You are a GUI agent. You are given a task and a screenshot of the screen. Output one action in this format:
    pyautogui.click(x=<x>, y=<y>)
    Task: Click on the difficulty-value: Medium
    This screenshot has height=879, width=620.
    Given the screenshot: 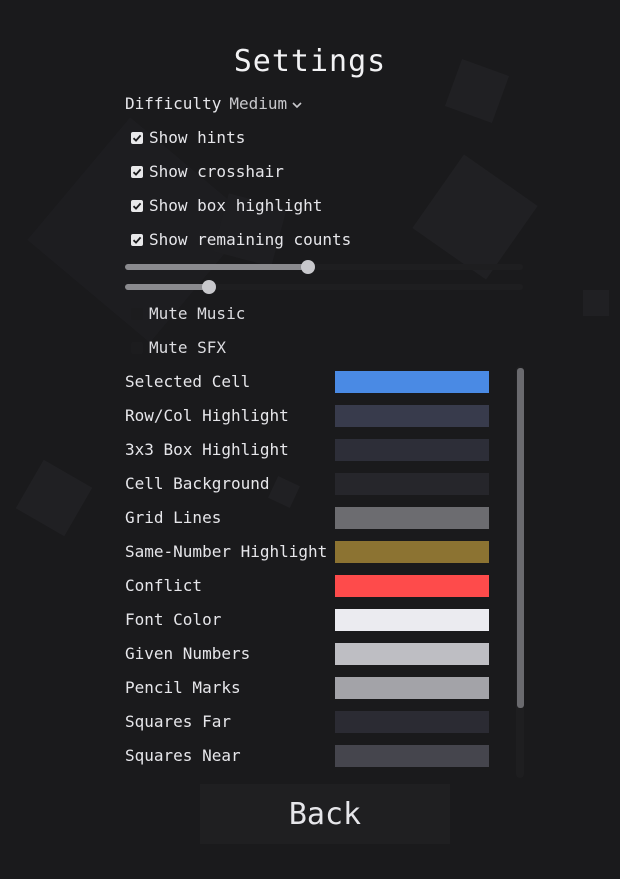 What is the action you would take?
    pyautogui.click(x=258, y=103)
    